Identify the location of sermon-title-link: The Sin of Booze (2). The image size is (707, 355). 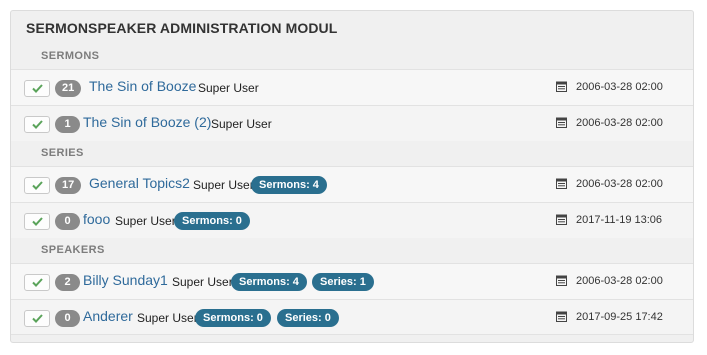
(147, 122).